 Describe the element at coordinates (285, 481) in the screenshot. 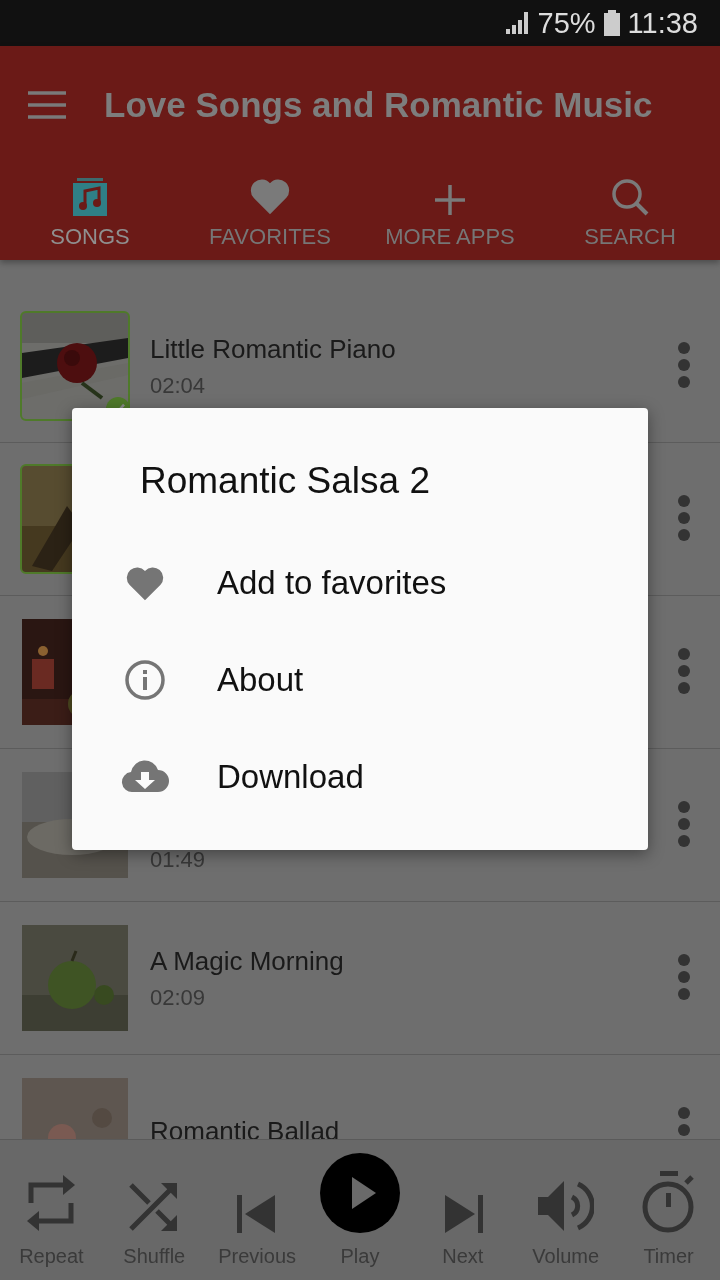

I see `dialog-title: Romantic Salsa 2` at that location.